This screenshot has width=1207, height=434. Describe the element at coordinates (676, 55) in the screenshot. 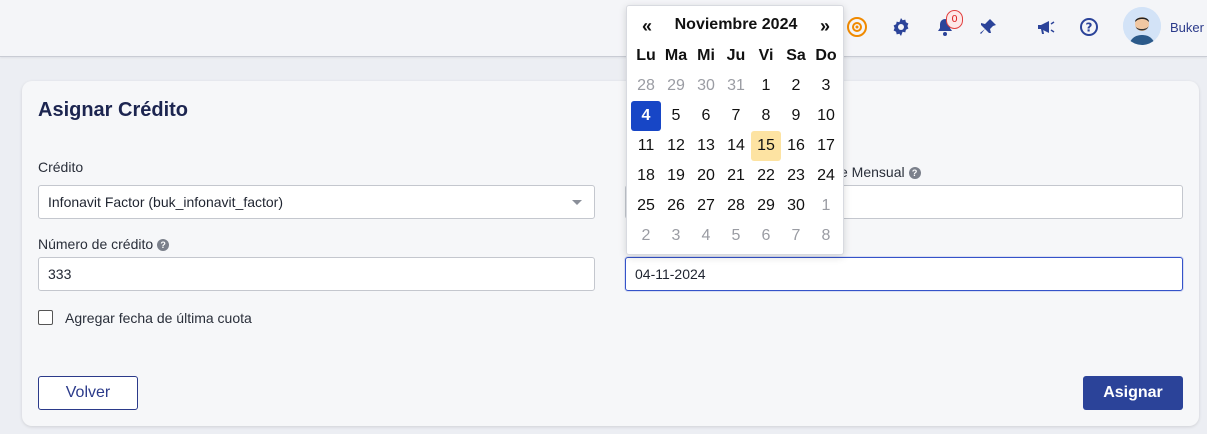

I see `weekday-label: Ma` at that location.